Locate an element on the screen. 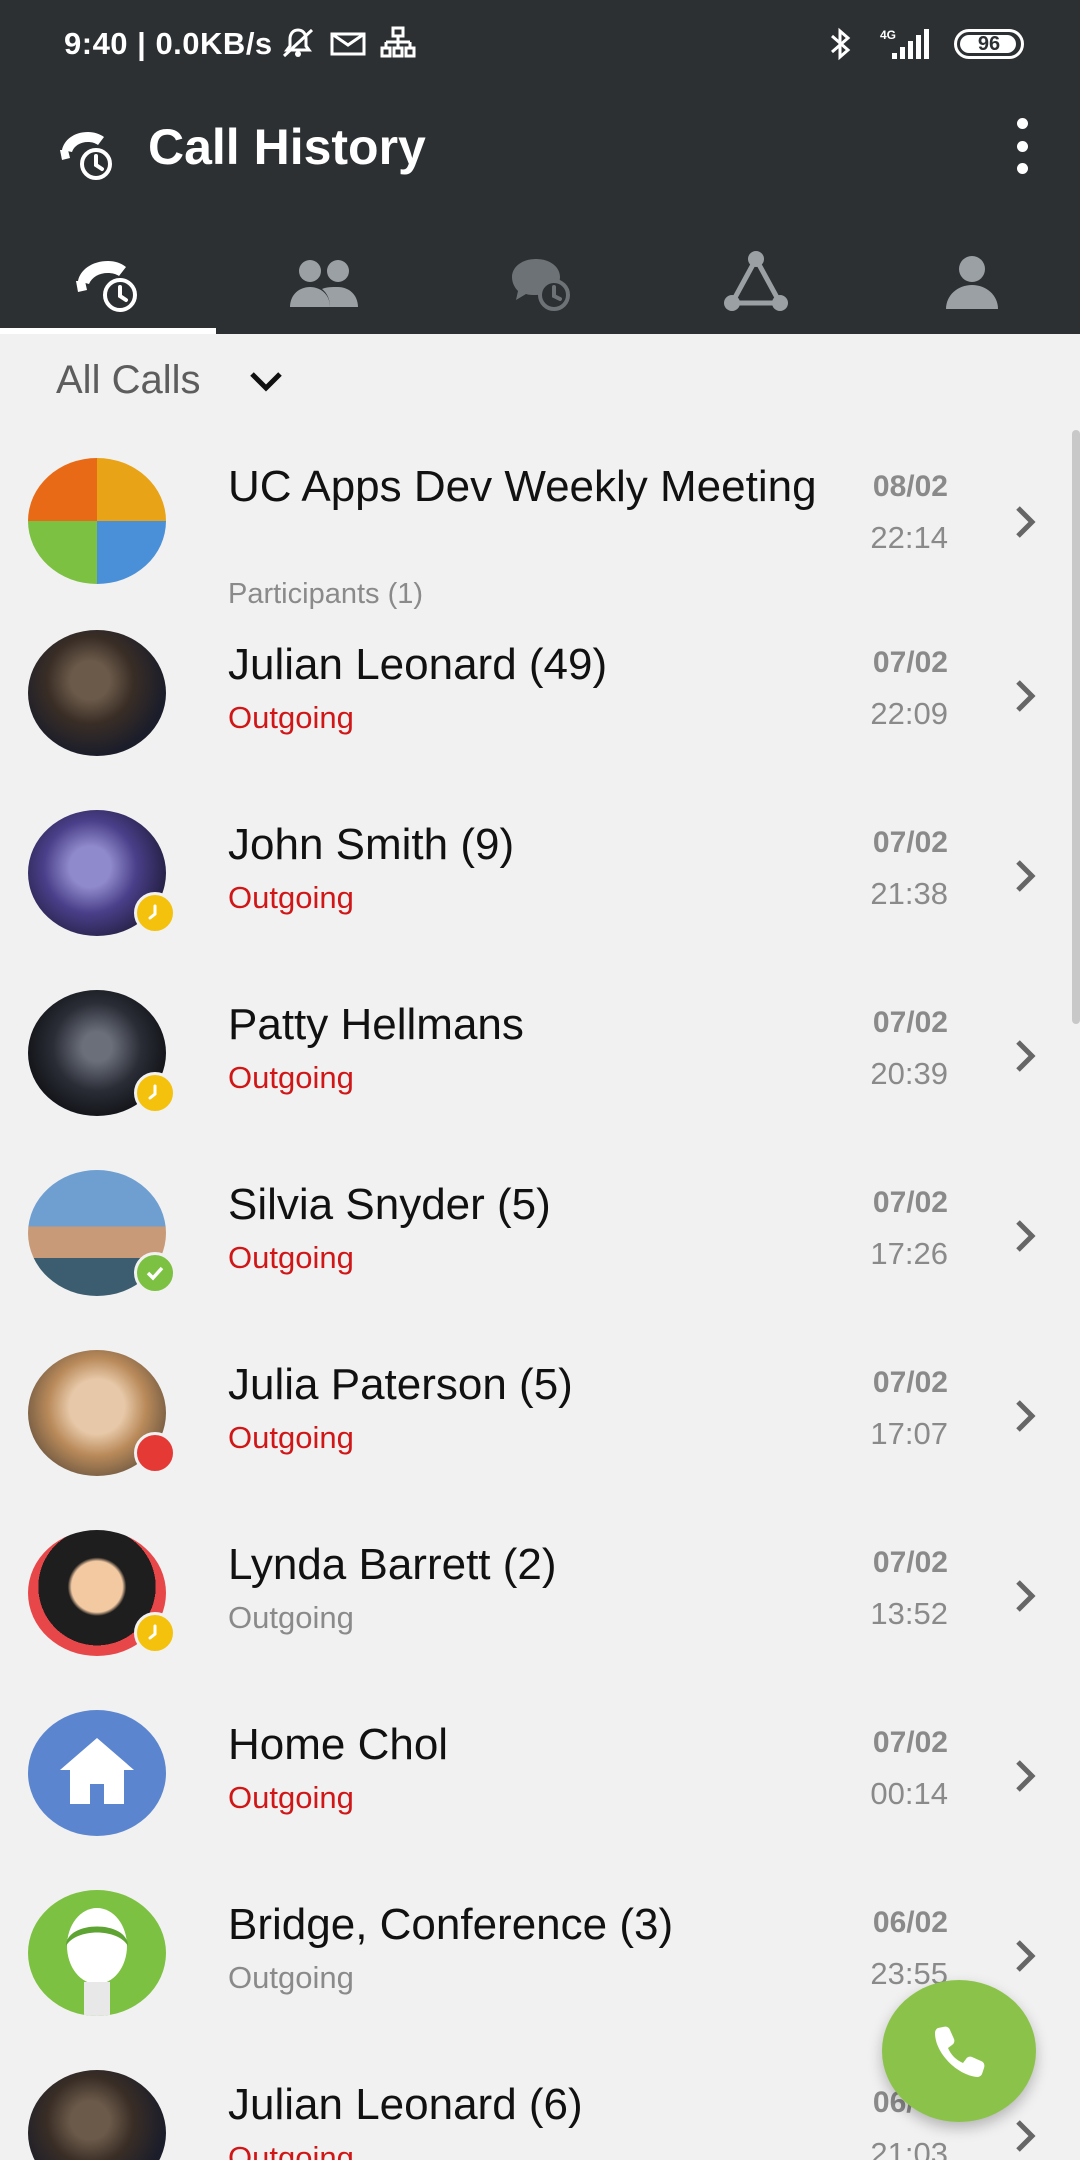 Image resolution: width=1080 pixels, height=2160 pixels. call-row: Home Chol Outgoing 07/02 00:14 is located at coordinates (540, 1786).